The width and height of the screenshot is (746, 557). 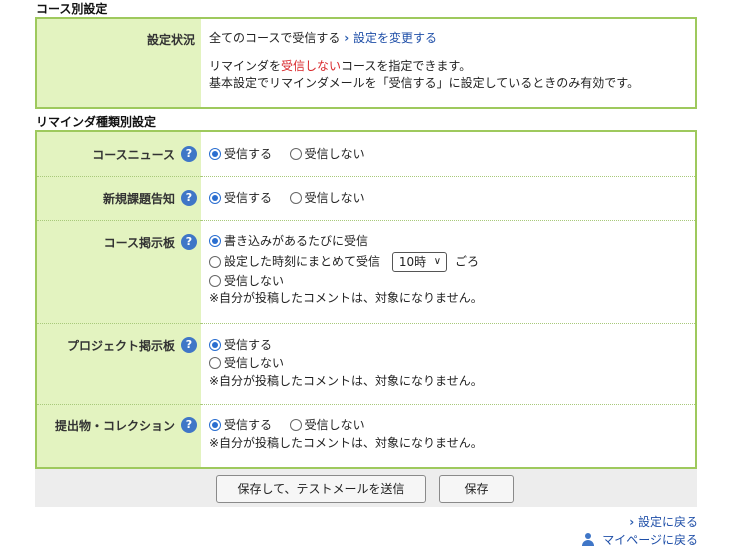 I want to click on row-label-new-assignment: 新規課題告知 ?, so click(x=119, y=199).